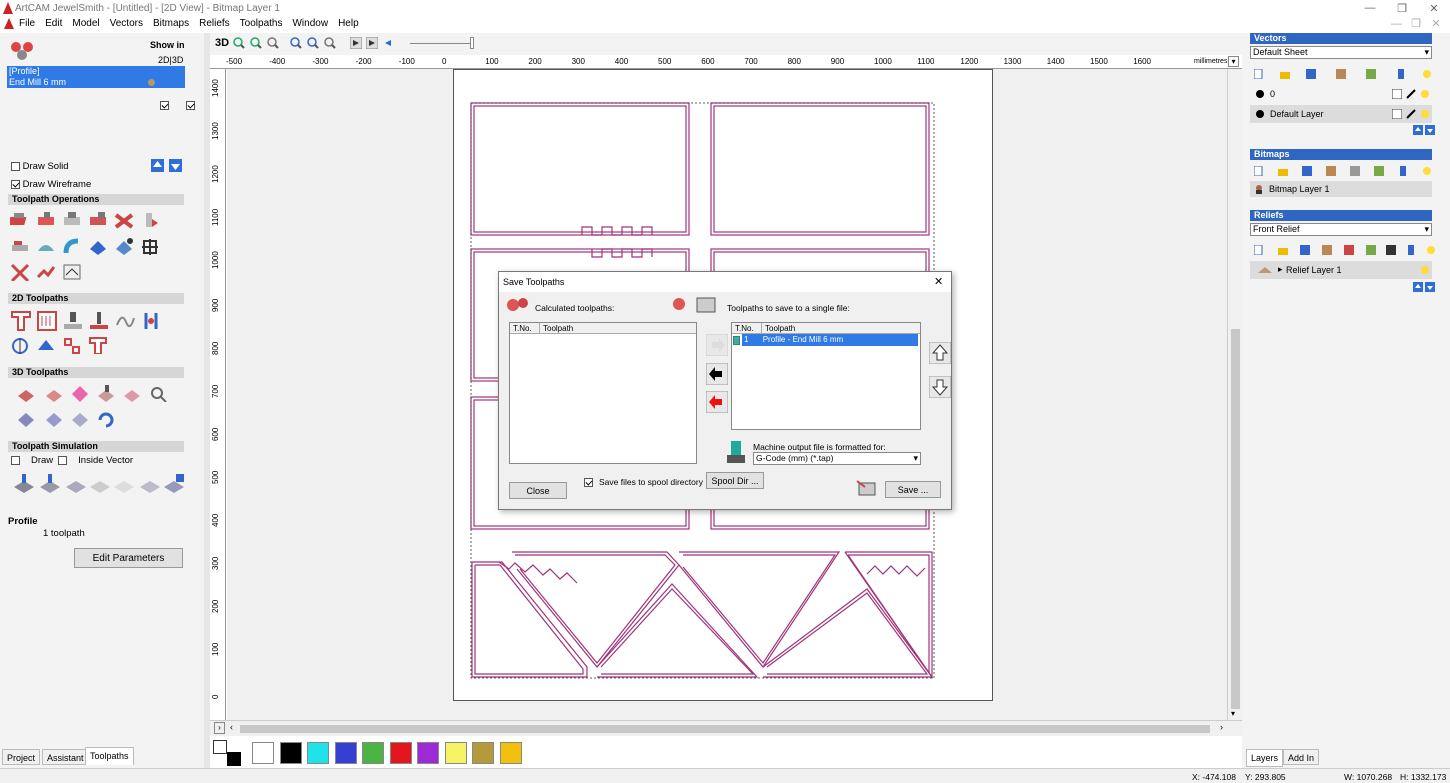  Describe the element at coordinates (1285, 74) in the screenshot. I see `open-folder-icon` at that location.